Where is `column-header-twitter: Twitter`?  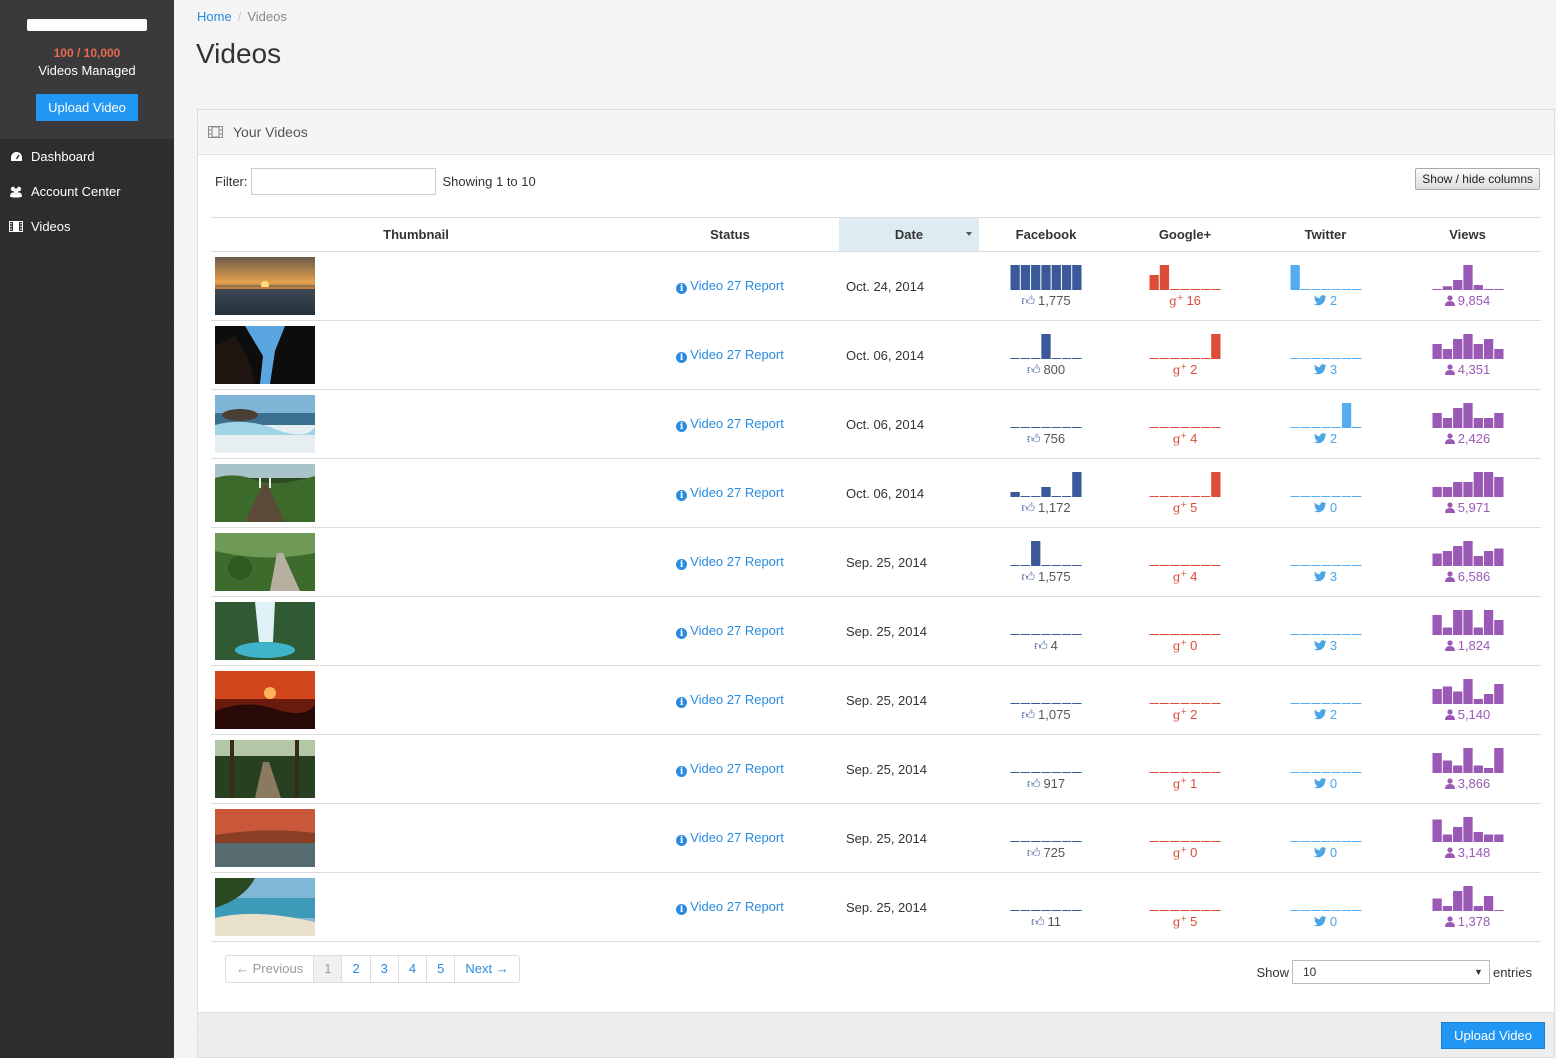
column-header-twitter: Twitter is located at coordinates (1325, 234).